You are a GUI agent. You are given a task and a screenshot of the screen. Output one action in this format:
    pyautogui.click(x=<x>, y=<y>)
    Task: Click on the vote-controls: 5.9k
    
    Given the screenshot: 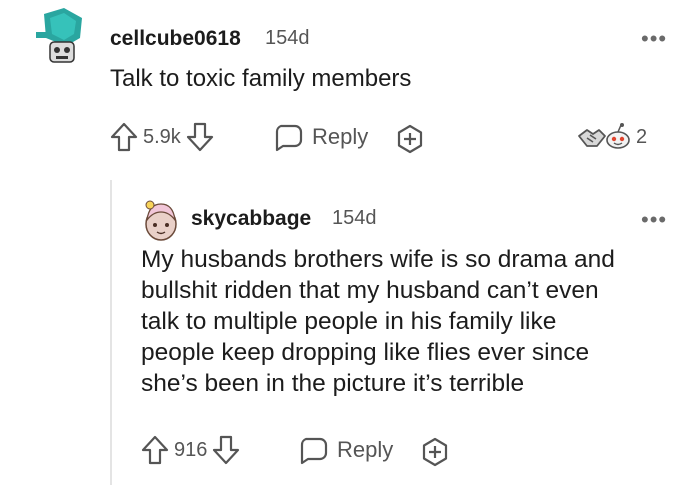 What is the action you would take?
    pyautogui.click(x=162, y=137)
    